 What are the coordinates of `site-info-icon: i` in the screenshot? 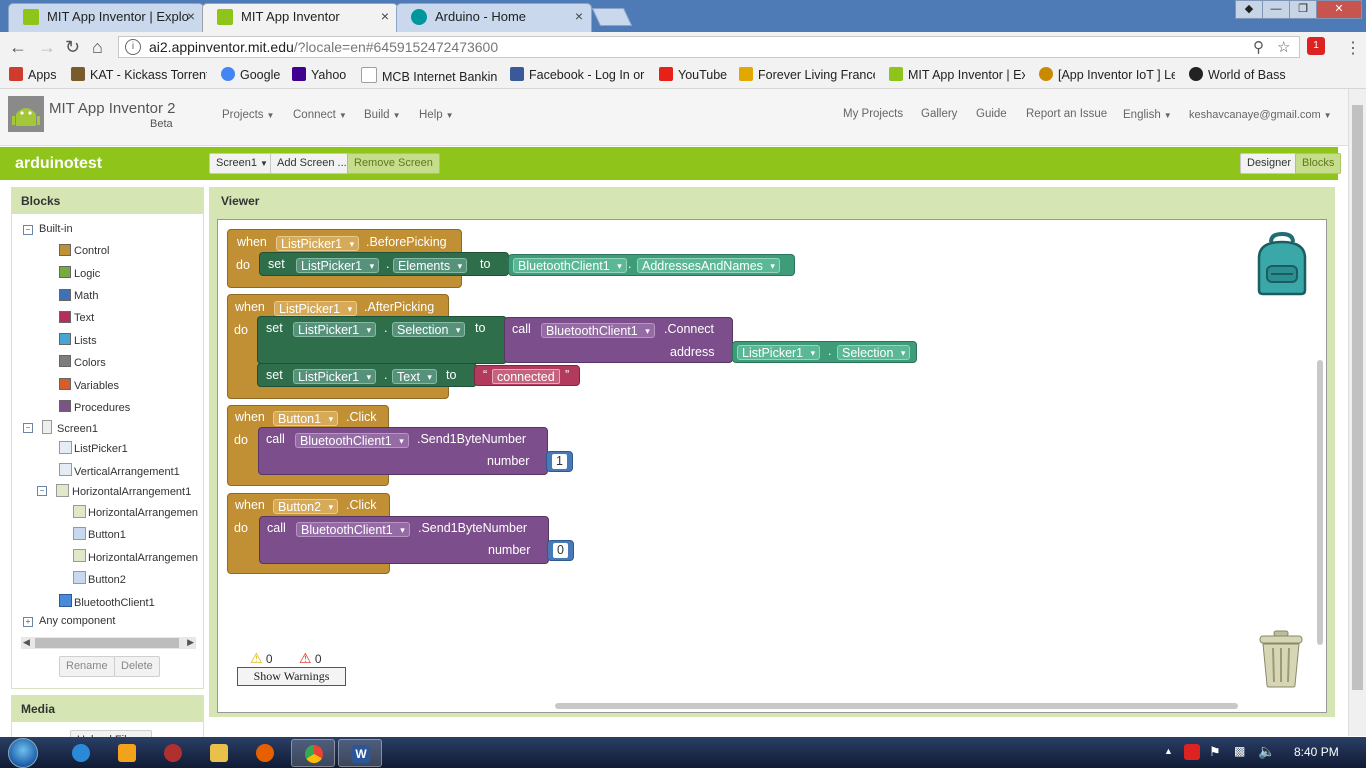 It's located at (133, 47).